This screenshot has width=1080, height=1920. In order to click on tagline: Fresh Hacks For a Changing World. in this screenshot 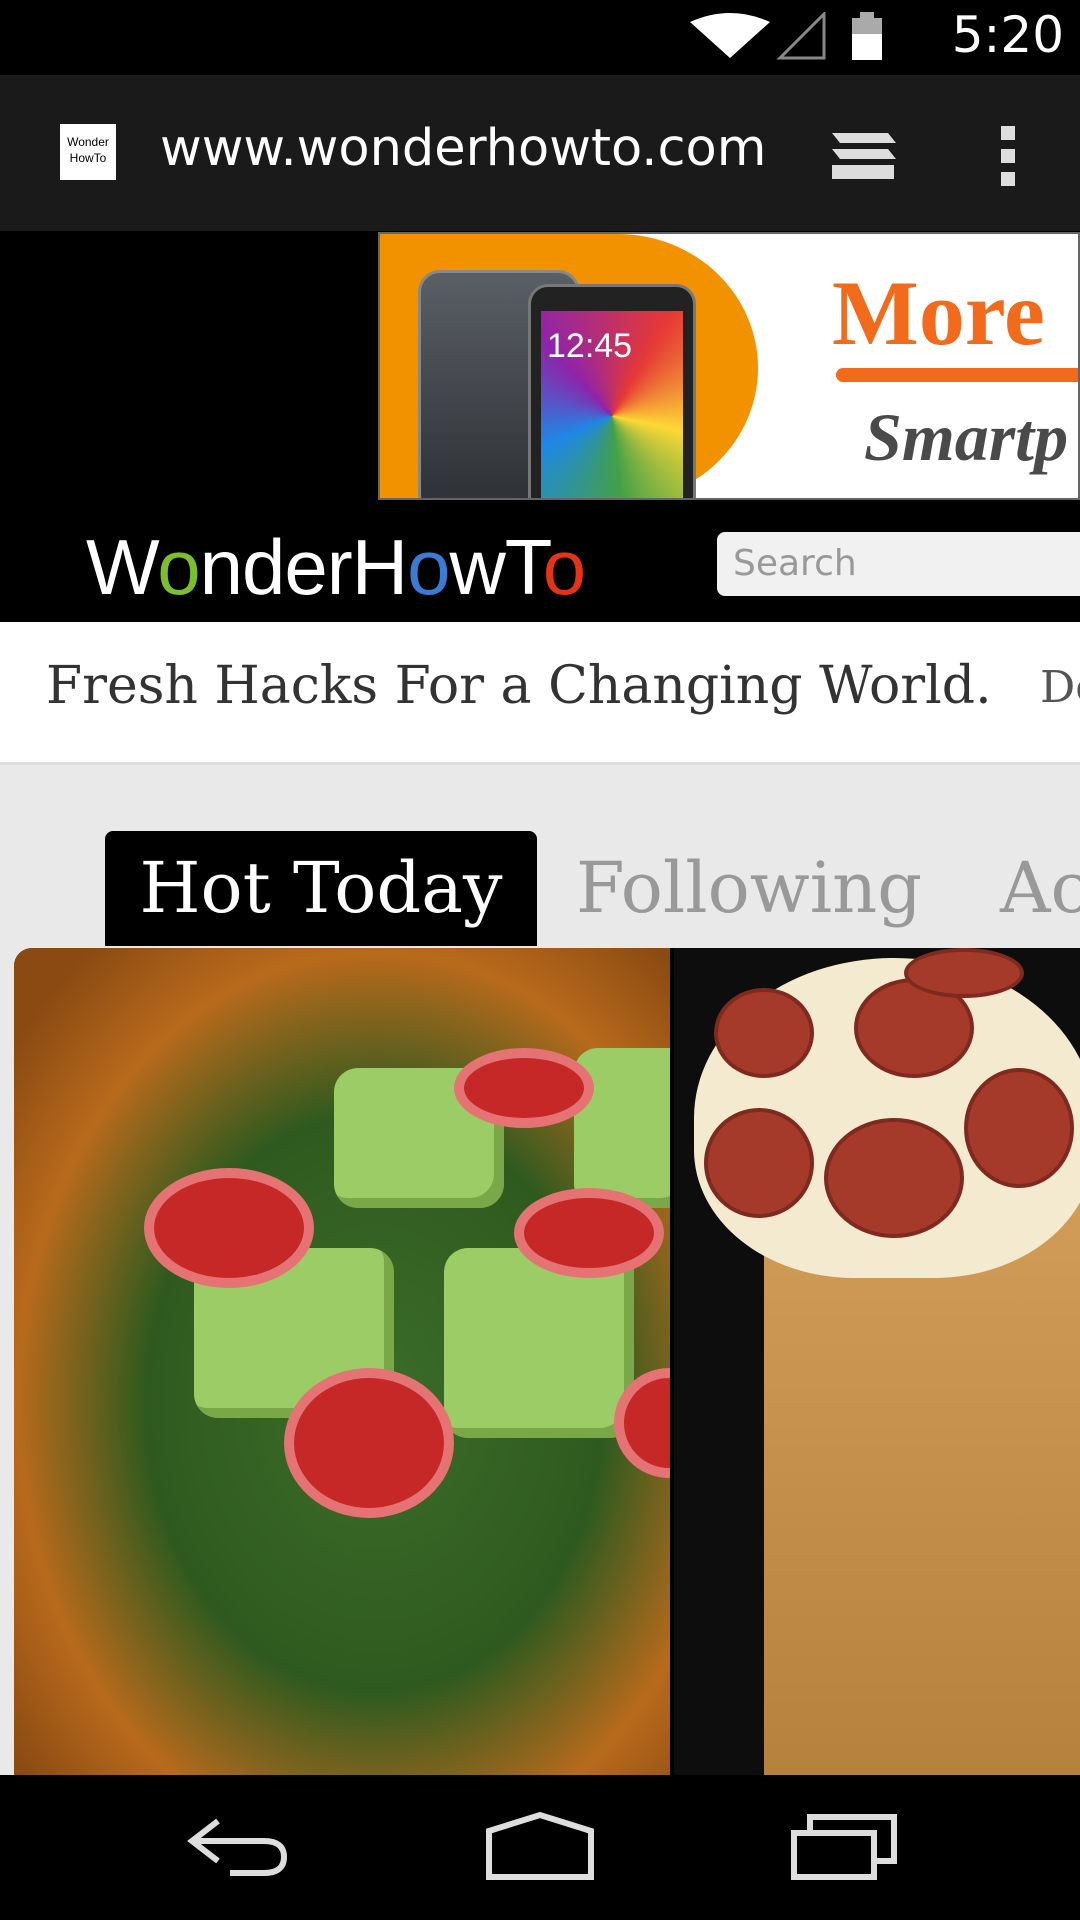, I will do `click(519, 686)`.